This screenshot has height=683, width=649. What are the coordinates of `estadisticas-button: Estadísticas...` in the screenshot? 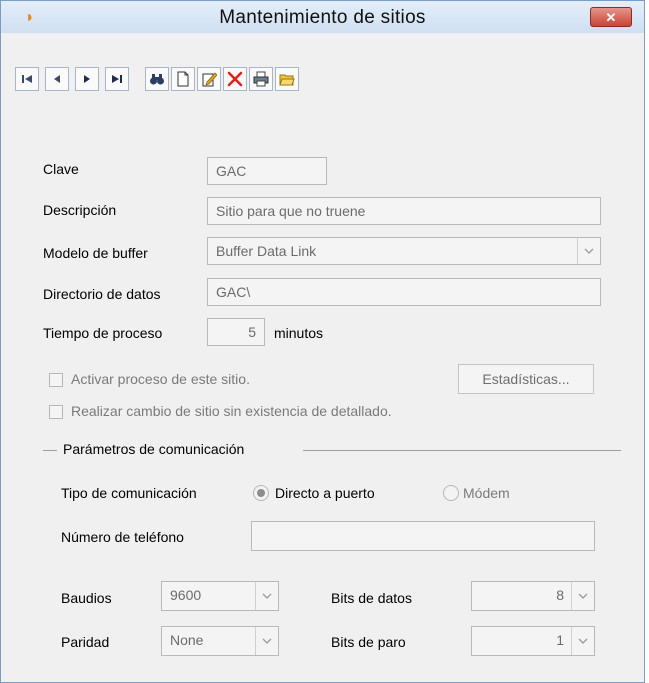 It's located at (526, 379).